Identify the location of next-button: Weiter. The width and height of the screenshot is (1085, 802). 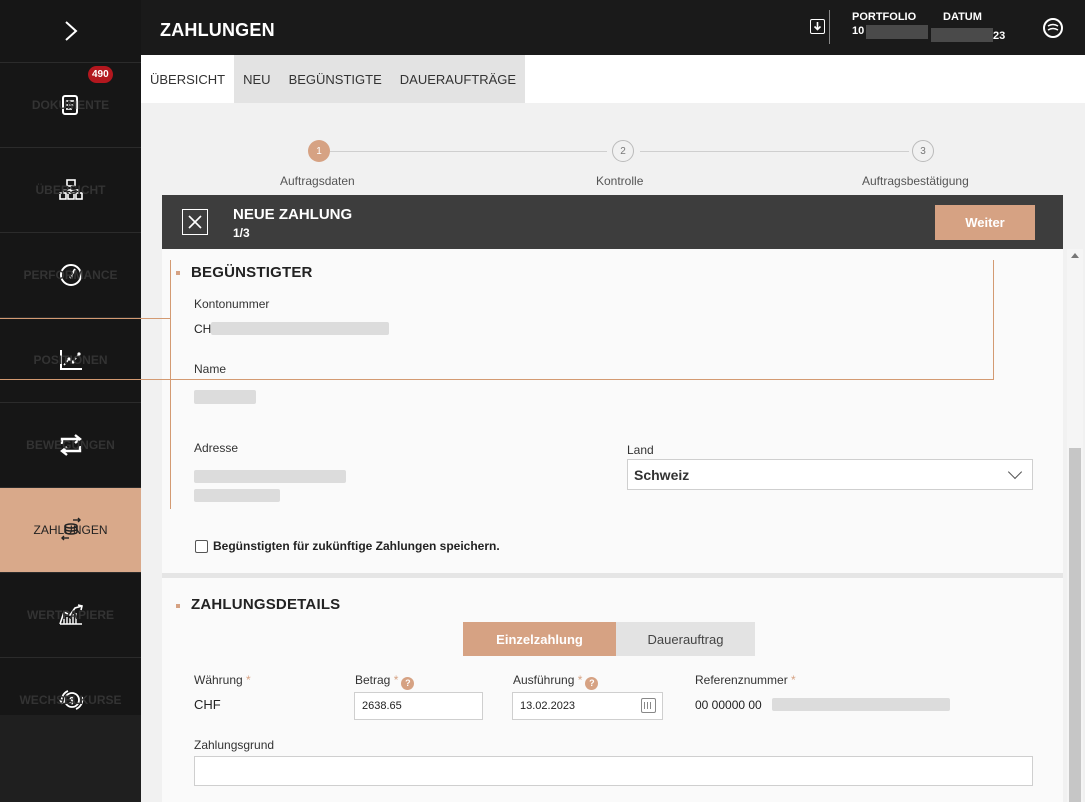
(985, 222).